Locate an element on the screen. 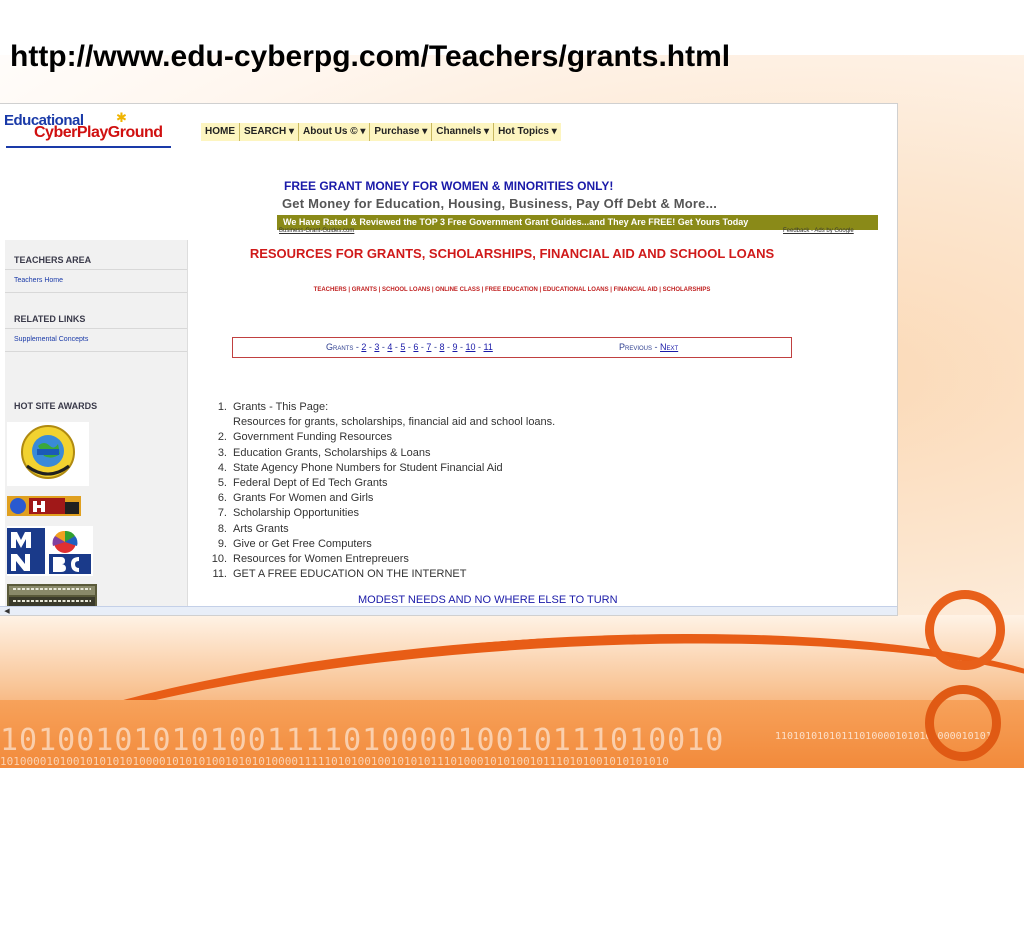 This screenshot has height=952, width=1024. list-item: 7. Scholarship Opportunities is located at coordinates (380, 513).